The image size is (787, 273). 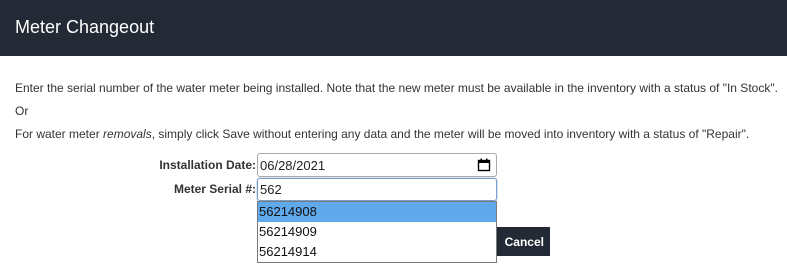 What do you see at coordinates (85, 27) in the screenshot?
I see `page-title: Meter Changeout` at bounding box center [85, 27].